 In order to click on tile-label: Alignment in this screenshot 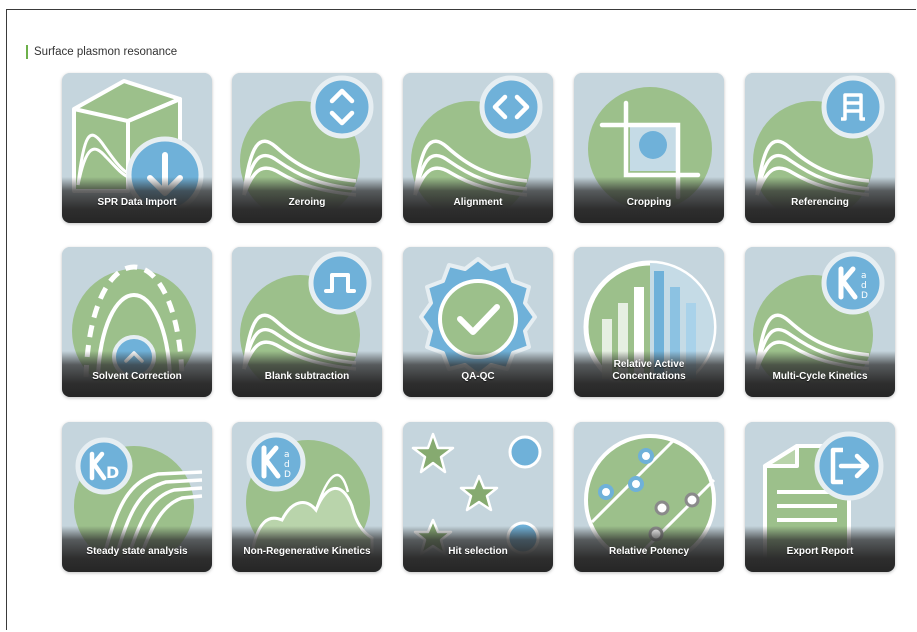, I will do `click(478, 202)`.